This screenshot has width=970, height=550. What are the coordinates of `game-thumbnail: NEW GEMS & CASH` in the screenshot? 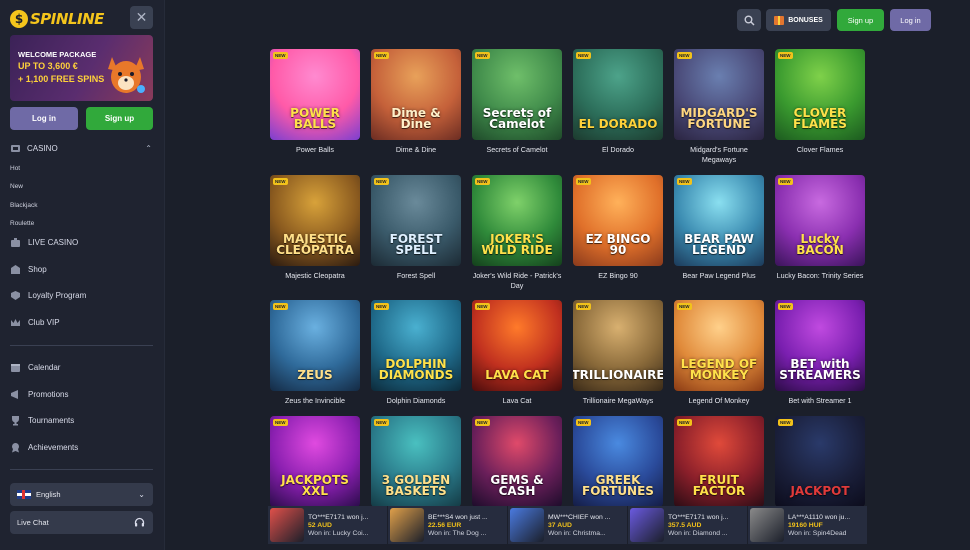 It's located at (517, 461).